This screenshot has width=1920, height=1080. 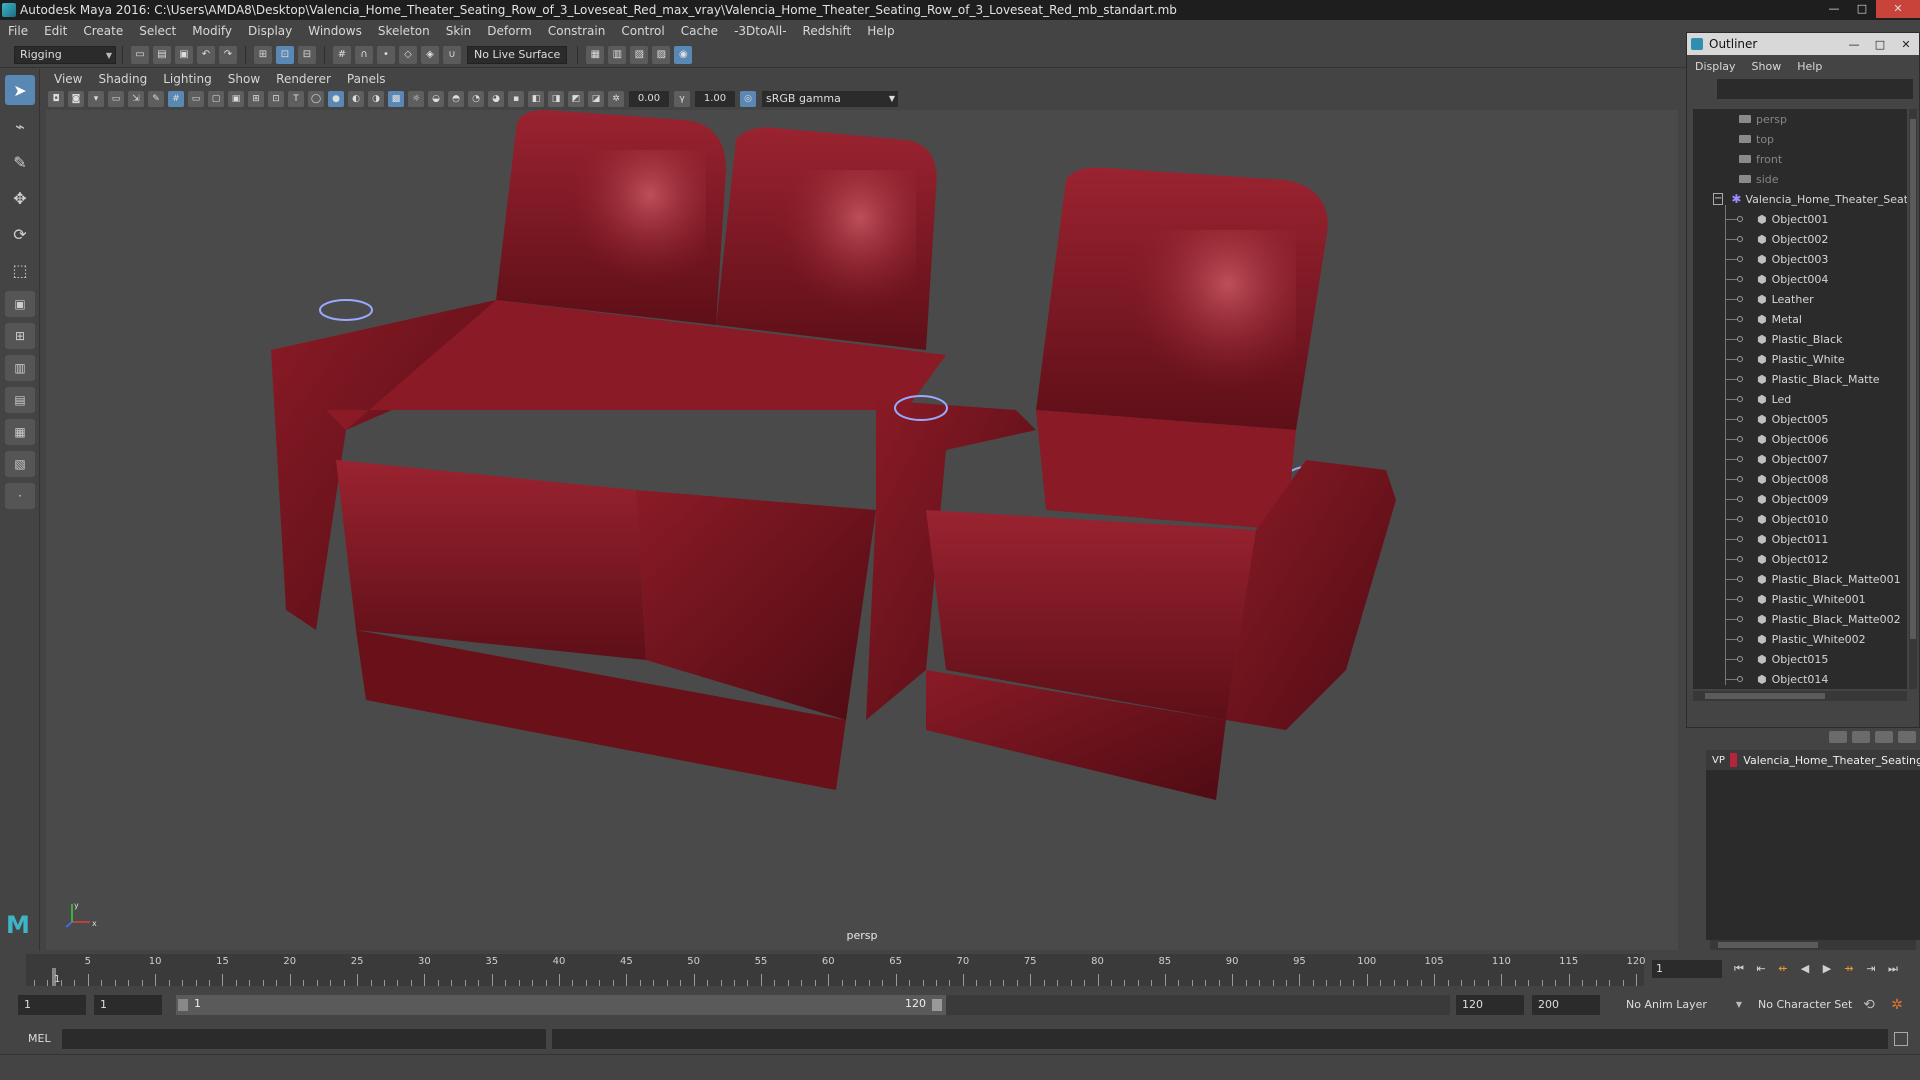 I want to click on outliner-item-camera: side, so click(x=1800, y=179).